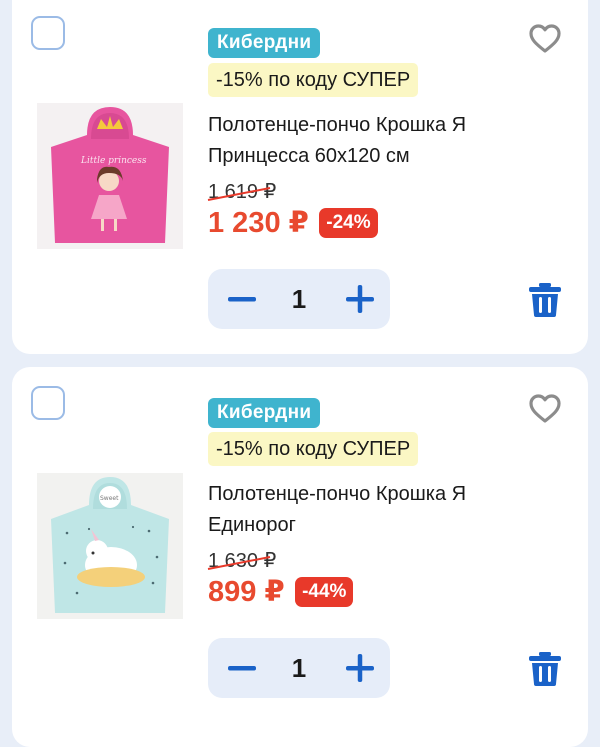  I want to click on current-price: 899 ₽, so click(246, 592).